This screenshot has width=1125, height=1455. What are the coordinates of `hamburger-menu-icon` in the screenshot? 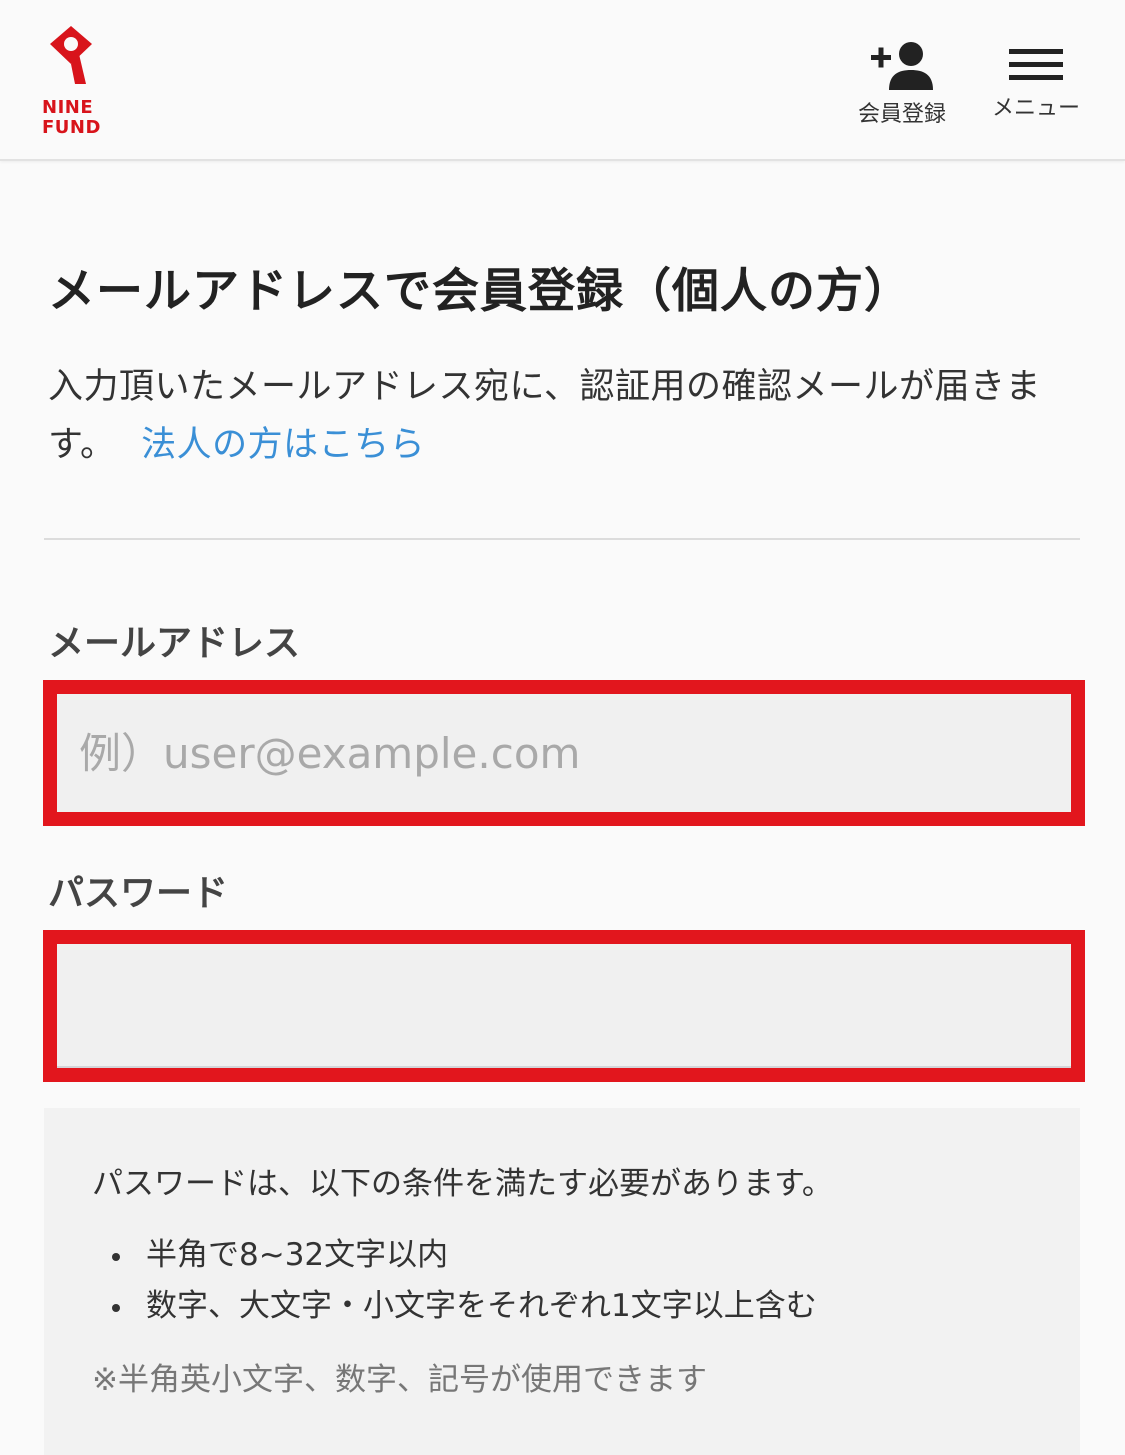 It's located at (1036, 64).